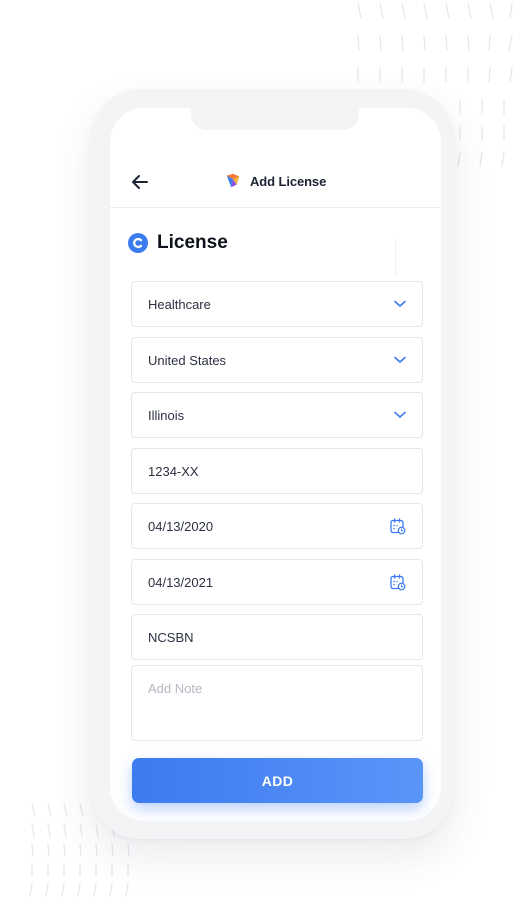 The width and height of the screenshot is (525, 904). I want to click on expiry-date-value: 04/13/2021, so click(181, 582).